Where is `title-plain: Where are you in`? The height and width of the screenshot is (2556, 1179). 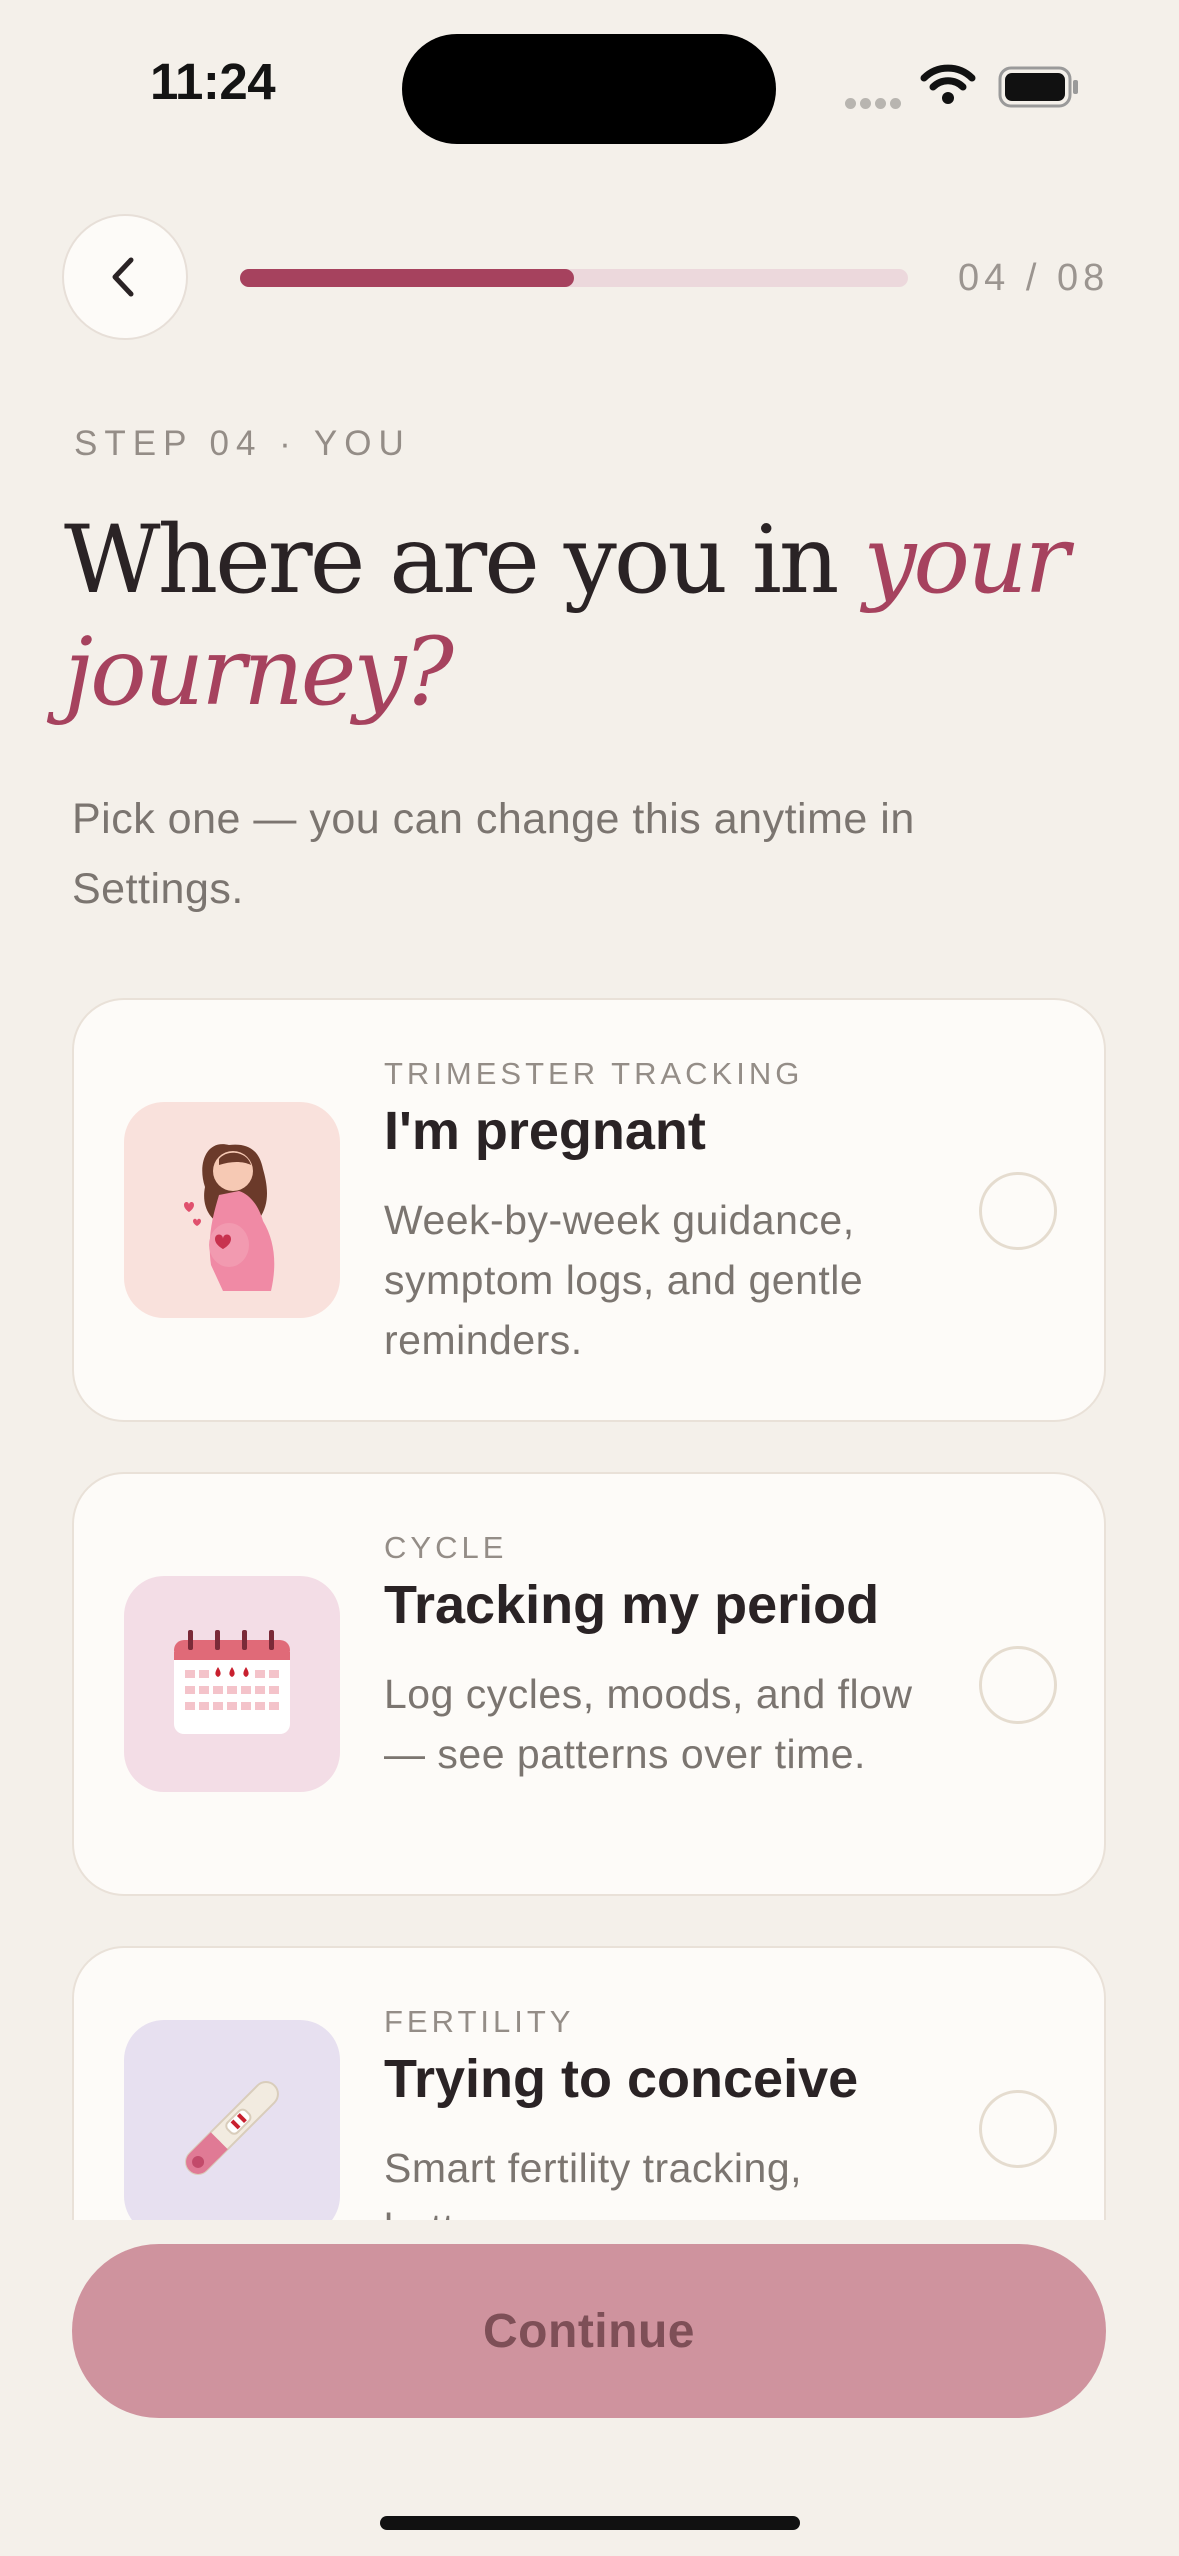 title-plain: Where are you in is located at coordinates (464, 560).